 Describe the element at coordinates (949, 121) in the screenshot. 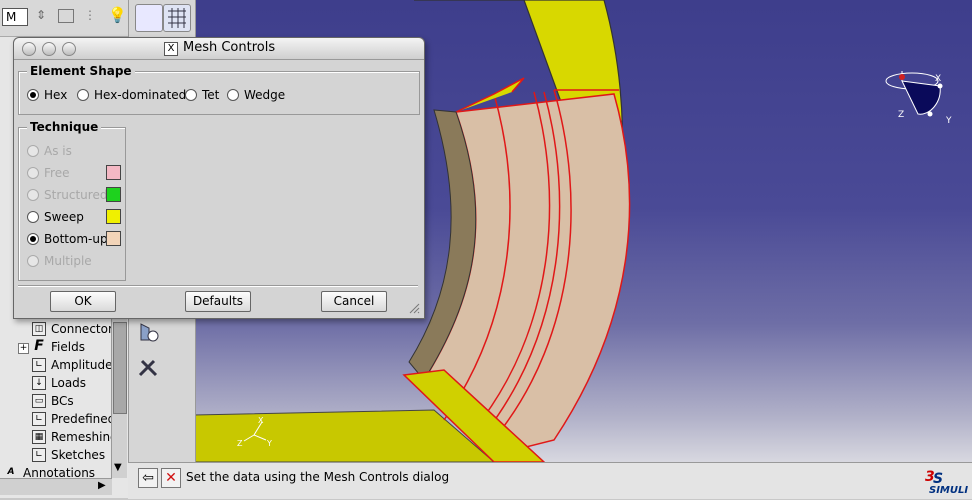

I see `triad-y-label: Y` at that location.